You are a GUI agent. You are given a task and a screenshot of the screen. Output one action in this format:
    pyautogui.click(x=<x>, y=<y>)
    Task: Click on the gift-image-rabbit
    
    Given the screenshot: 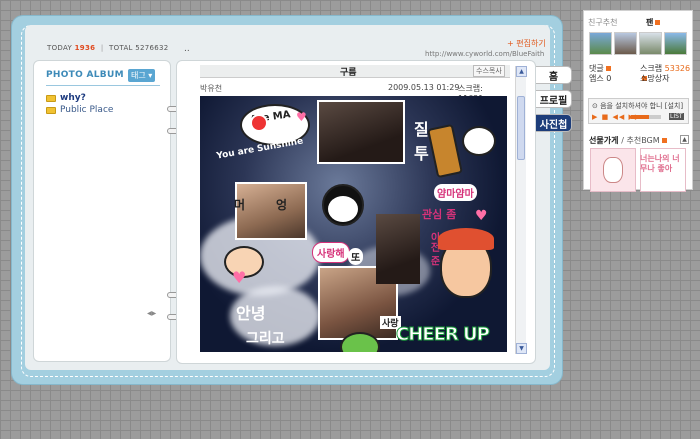 What is the action you would take?
    pyautogui.click(x=613, y=170)
    